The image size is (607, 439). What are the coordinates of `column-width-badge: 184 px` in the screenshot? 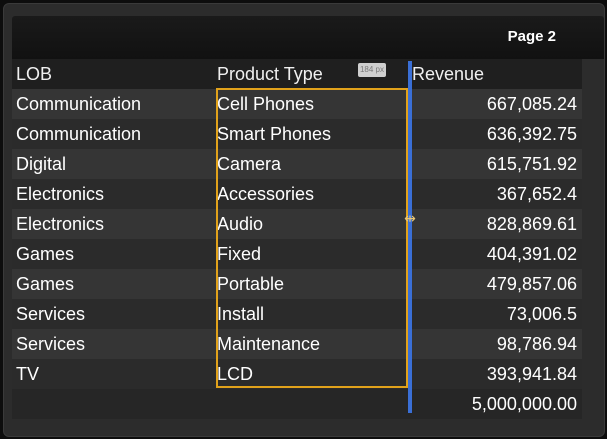 It's located at (372, 70).